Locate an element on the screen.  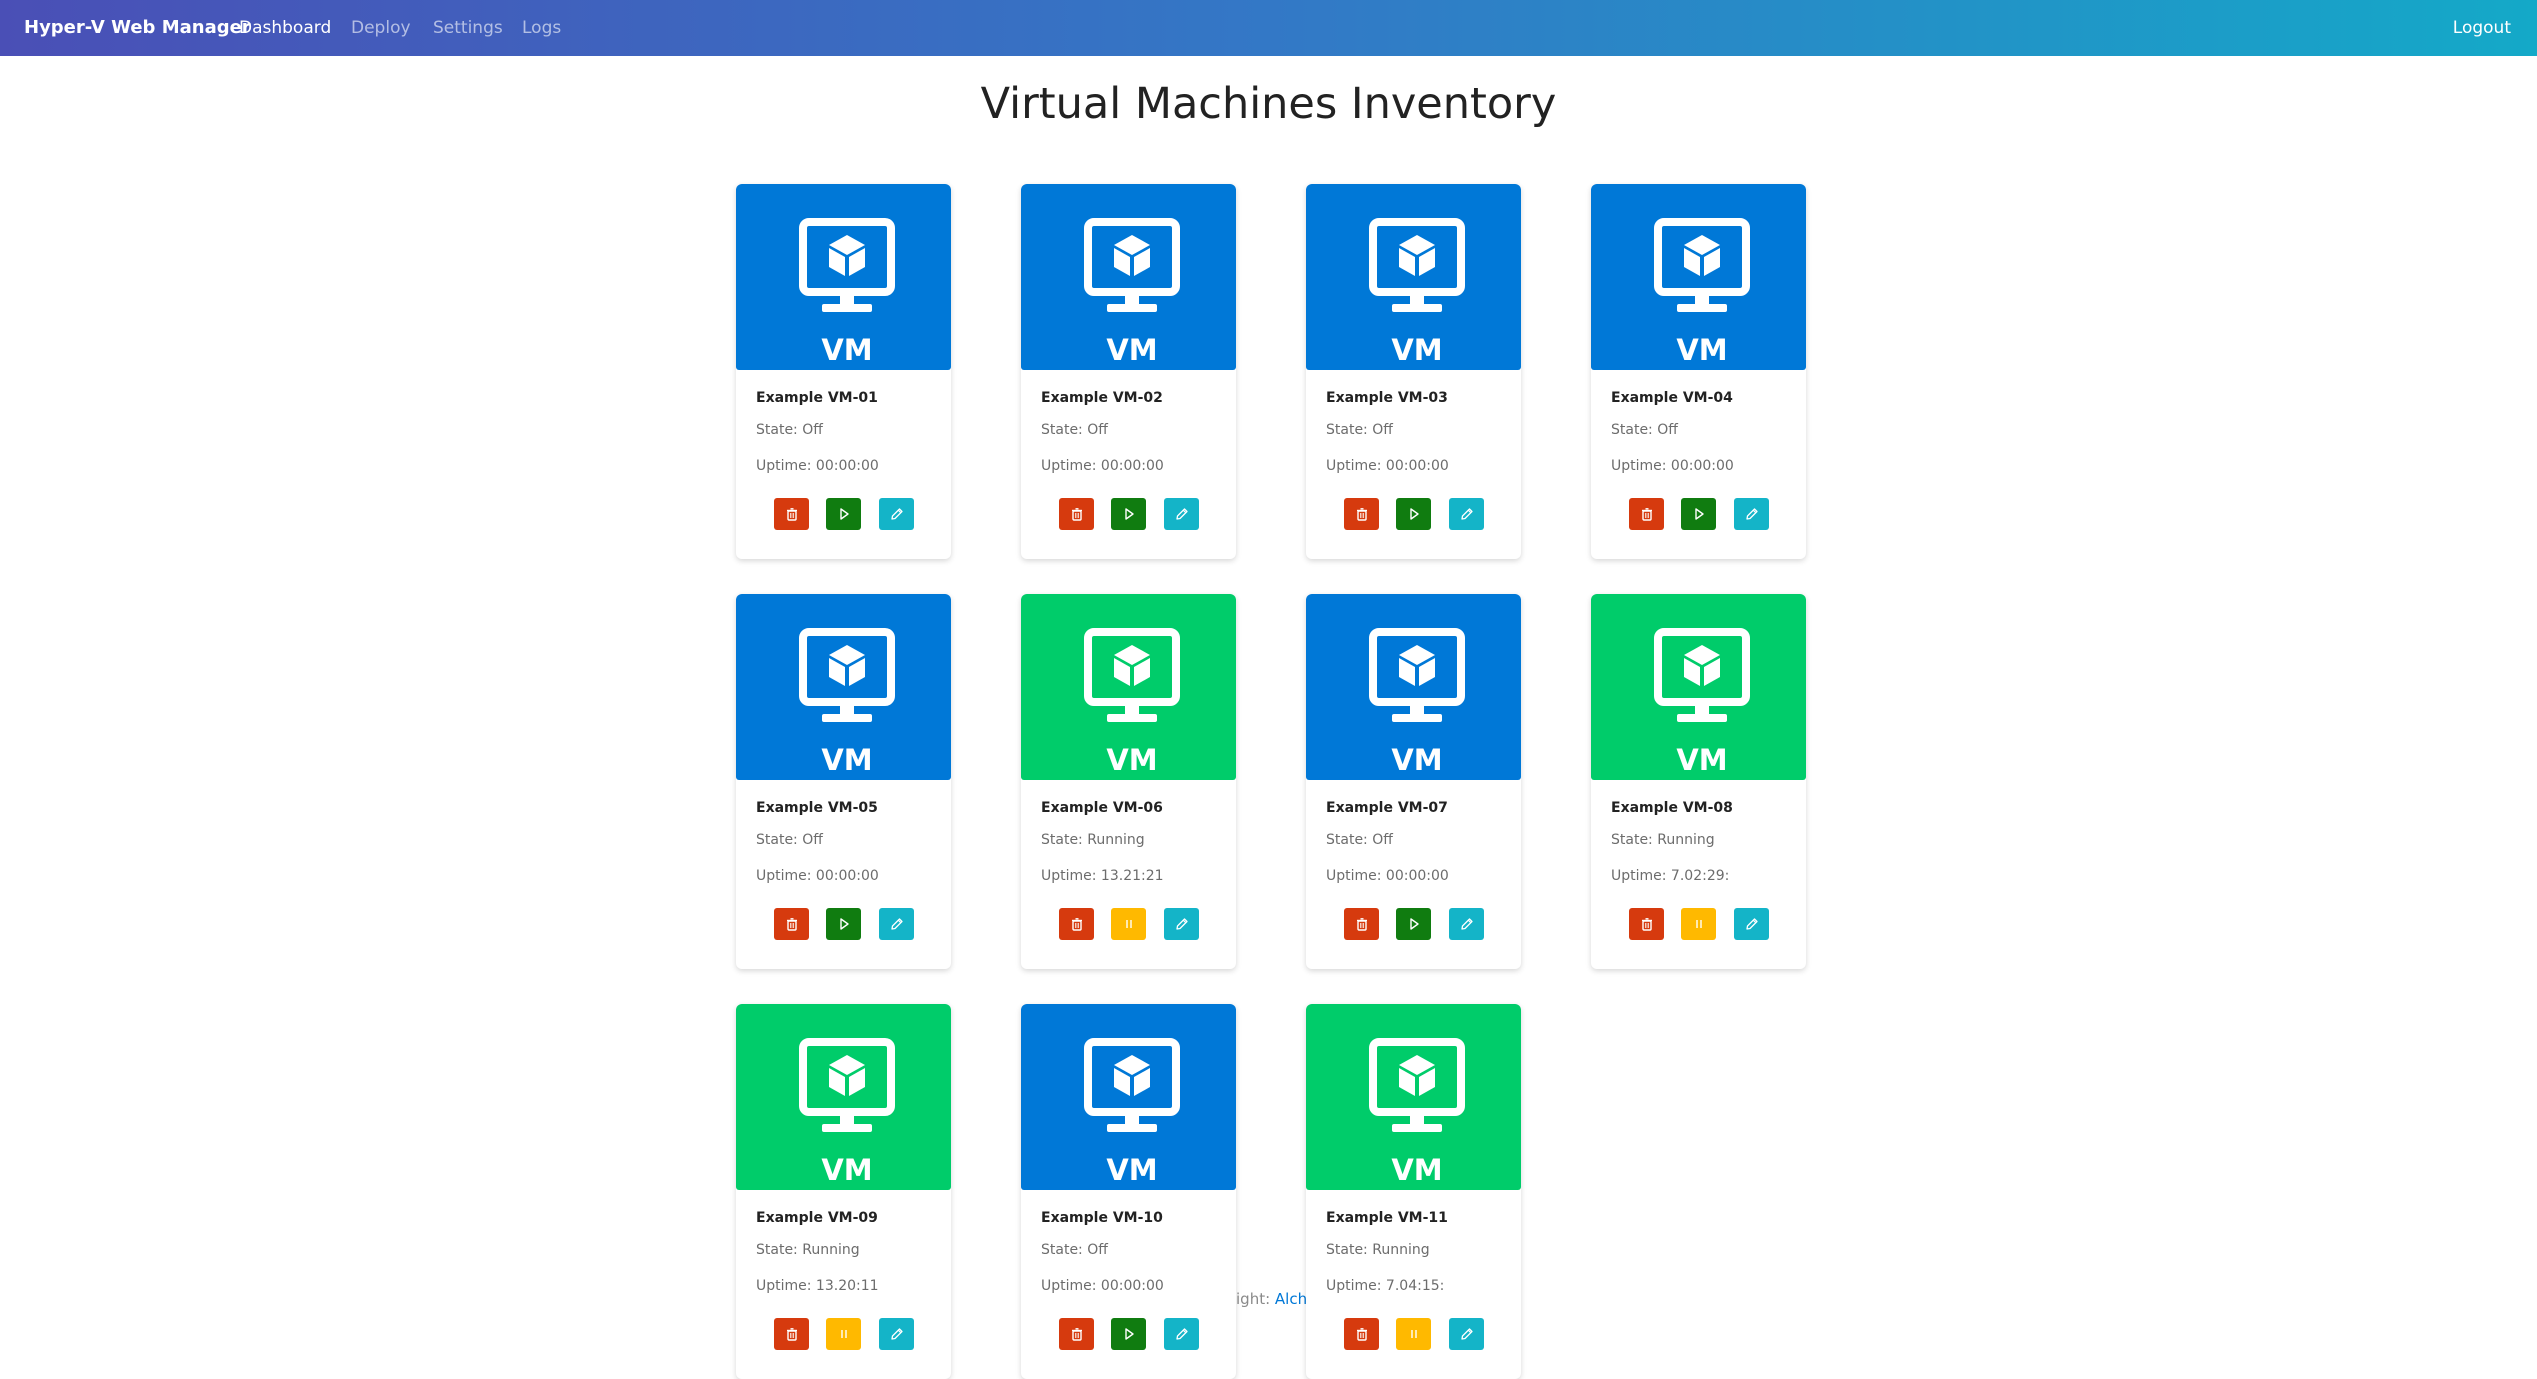
nav-link-deploy: Deploy is located at coordinates (381, 28).